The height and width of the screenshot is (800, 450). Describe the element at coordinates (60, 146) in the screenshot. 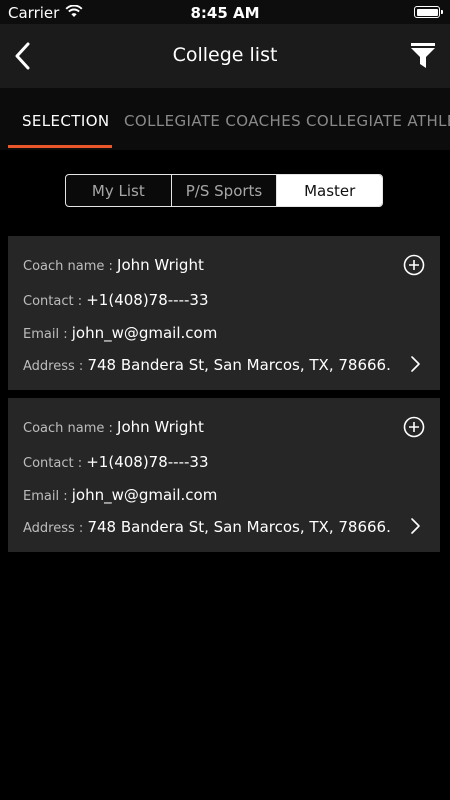

I see `active-tab-indicator` at that location.